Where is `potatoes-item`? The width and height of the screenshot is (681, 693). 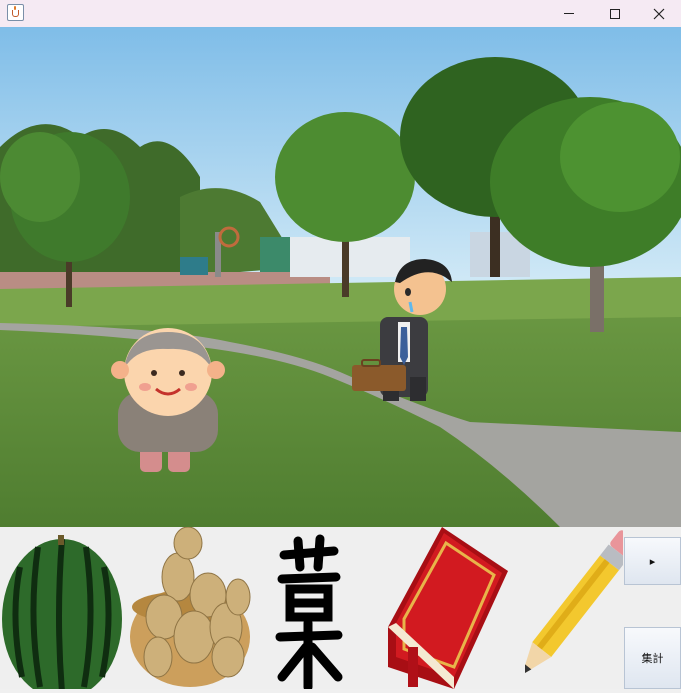
potatoes-item is located at coordinates (190, 607).